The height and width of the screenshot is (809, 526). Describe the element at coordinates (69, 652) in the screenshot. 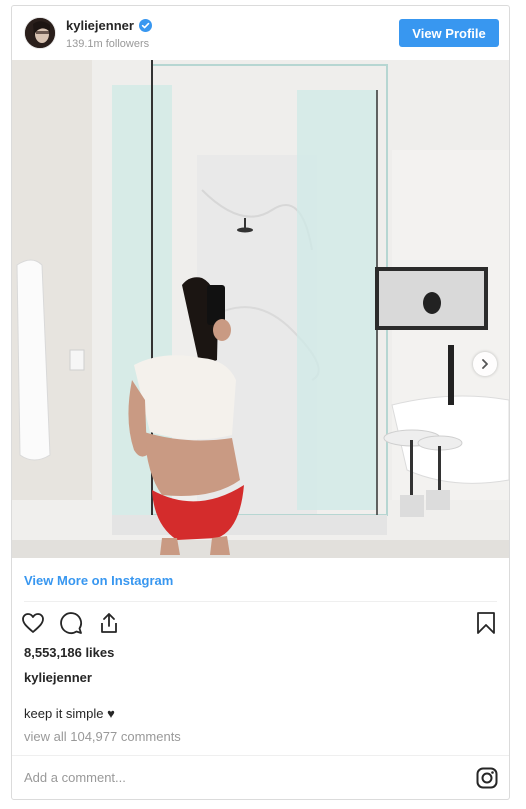

I see `likes-count: 8,553,186 likes` at that location.